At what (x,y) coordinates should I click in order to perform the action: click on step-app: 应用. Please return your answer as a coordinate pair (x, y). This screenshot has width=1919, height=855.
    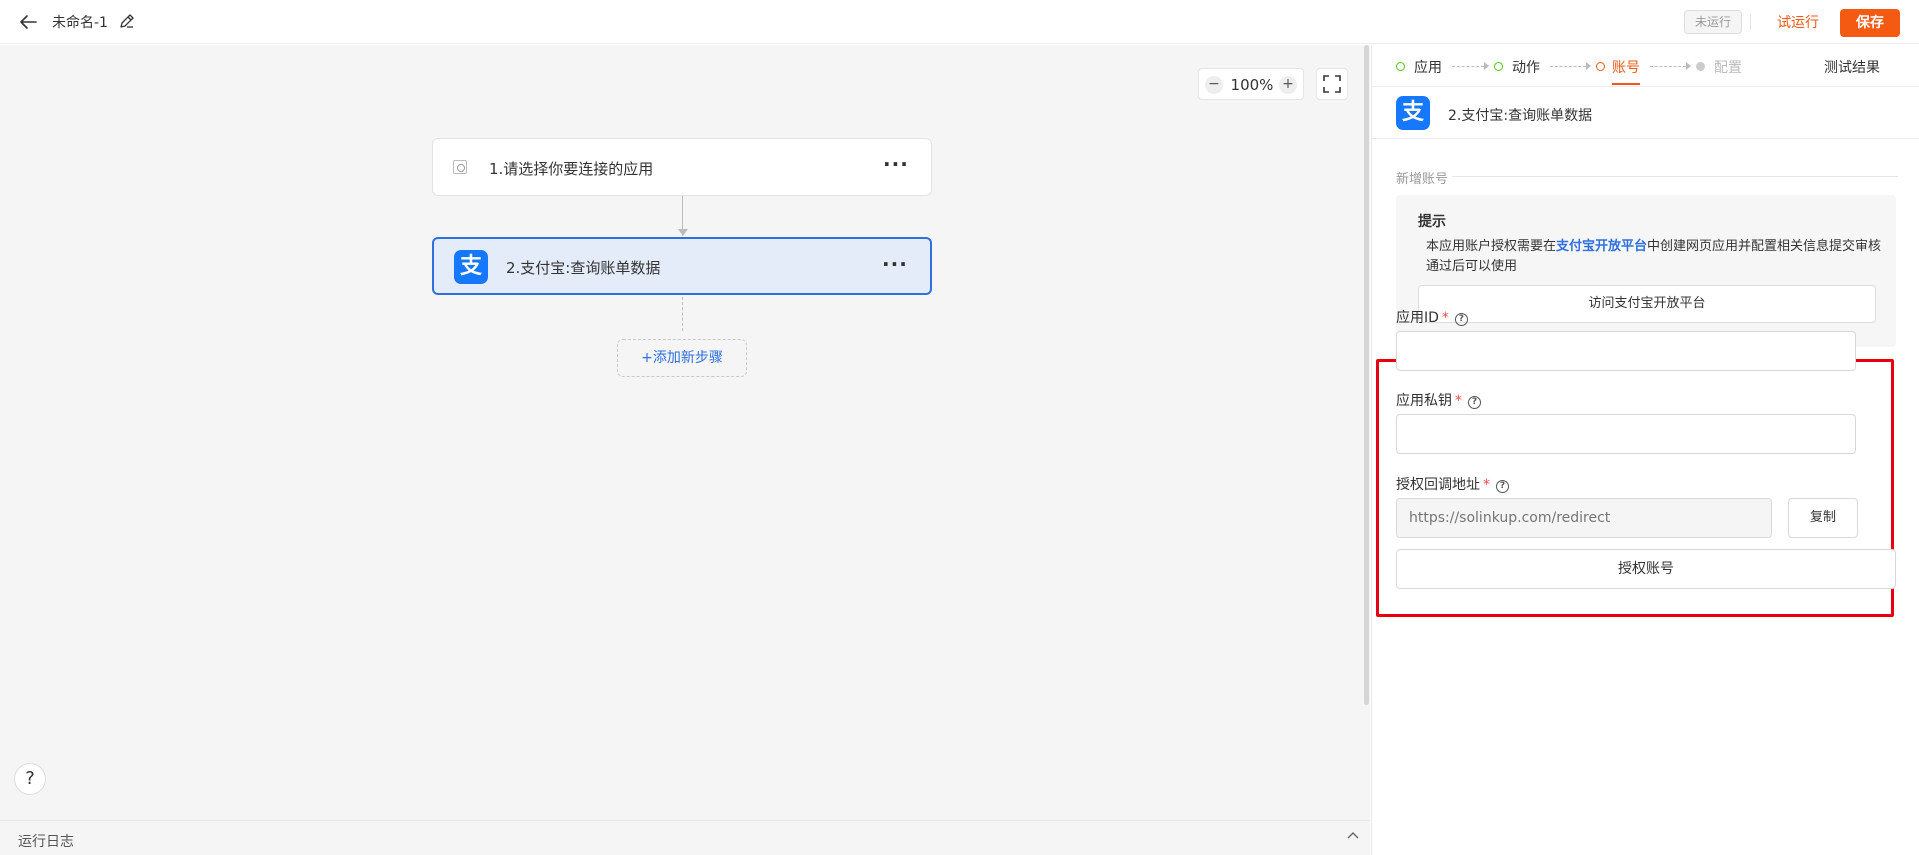
    Looking at the image, I should click on (1428, 67).